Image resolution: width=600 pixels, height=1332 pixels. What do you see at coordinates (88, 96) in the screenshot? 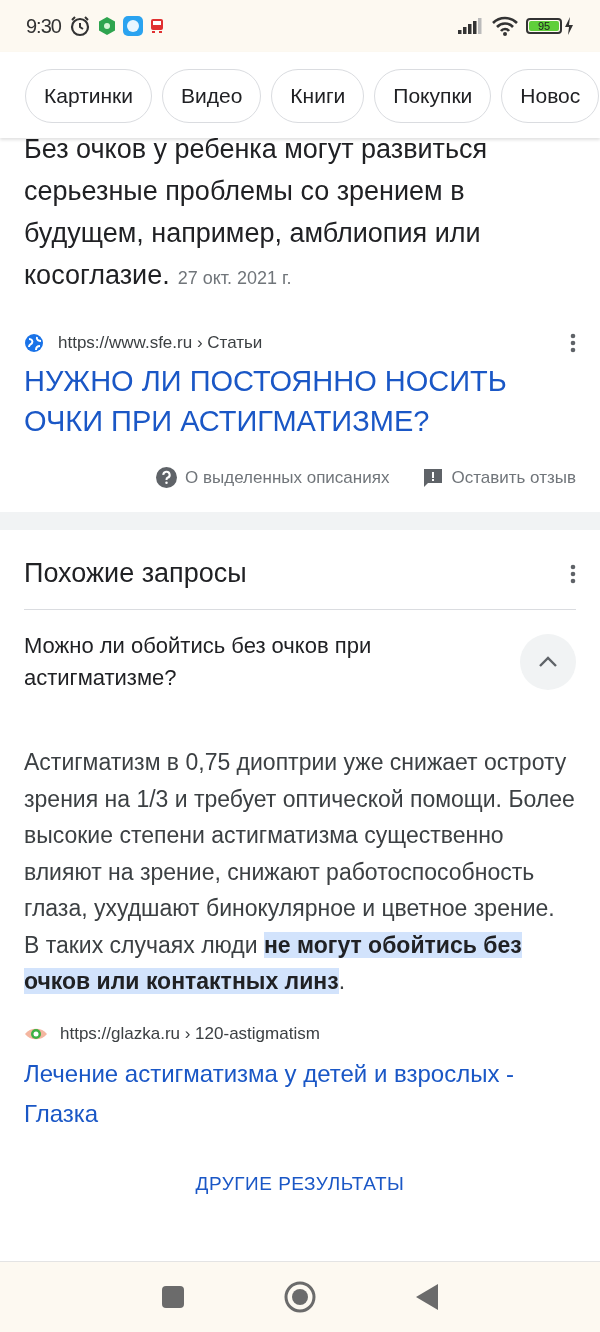
I see `filter-chip: Картинки` at bounding box center [88, 96].